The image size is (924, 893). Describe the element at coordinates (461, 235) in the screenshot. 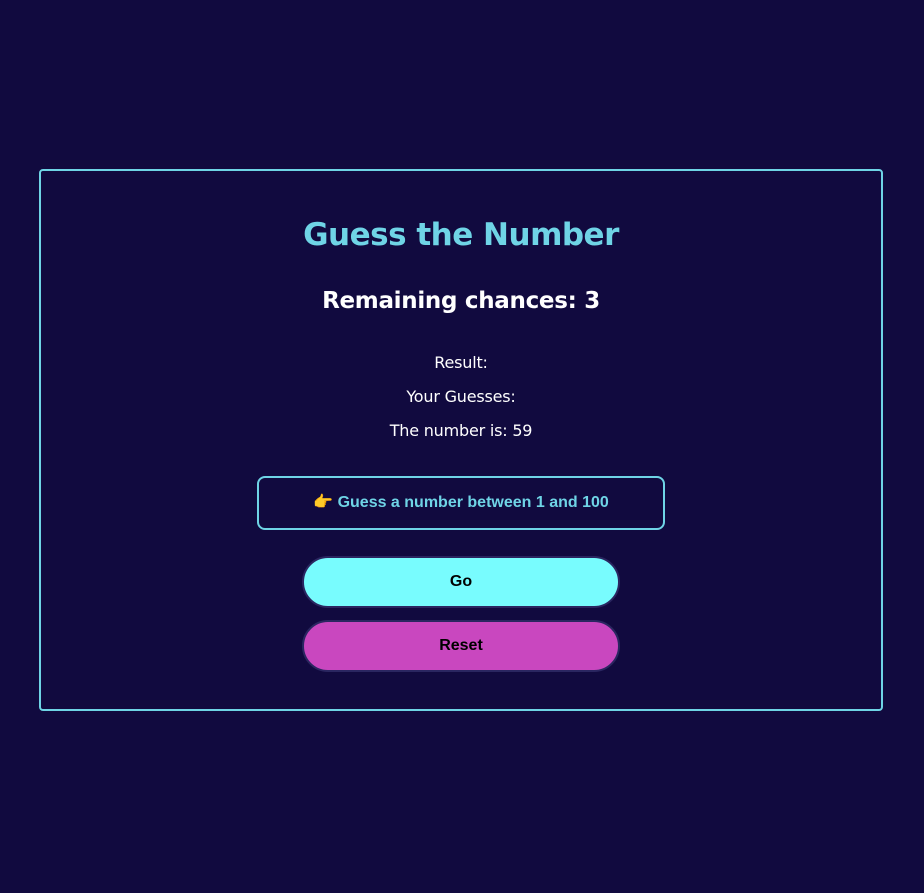

I see `page-title: Guess the Number` at that location.